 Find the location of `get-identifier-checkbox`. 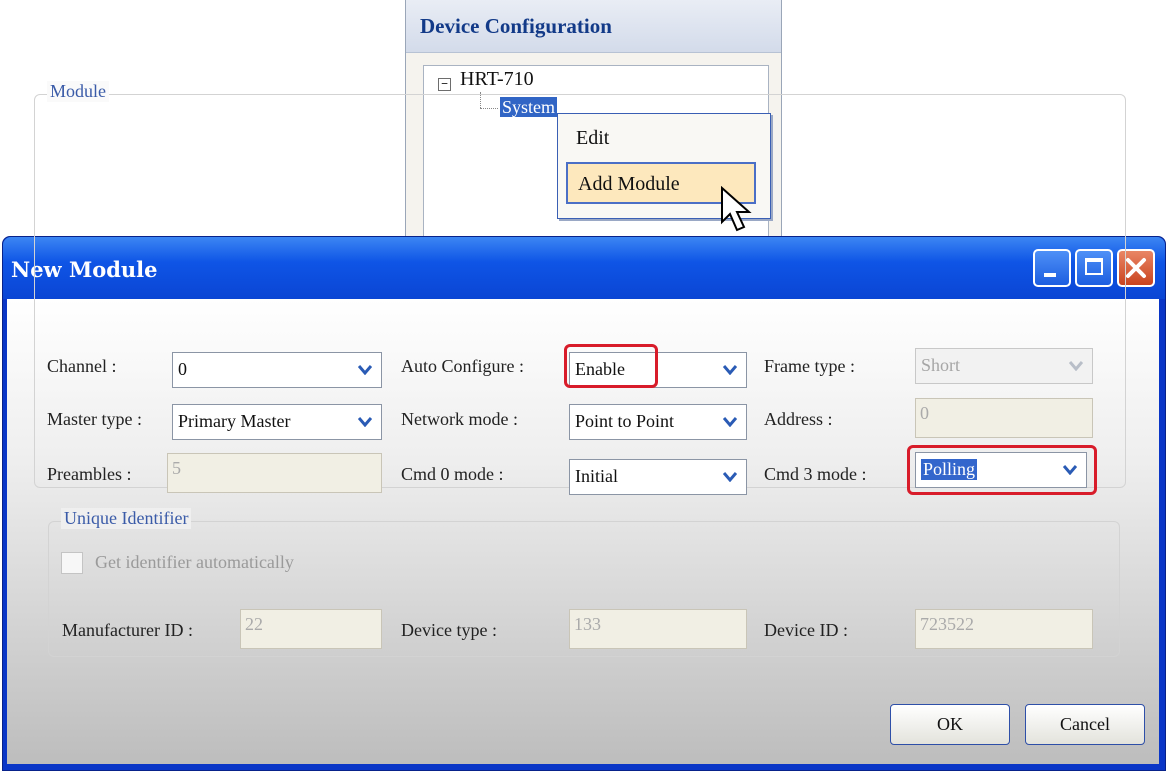

get-identifier-checkbox is located at coordinates (72, 563).